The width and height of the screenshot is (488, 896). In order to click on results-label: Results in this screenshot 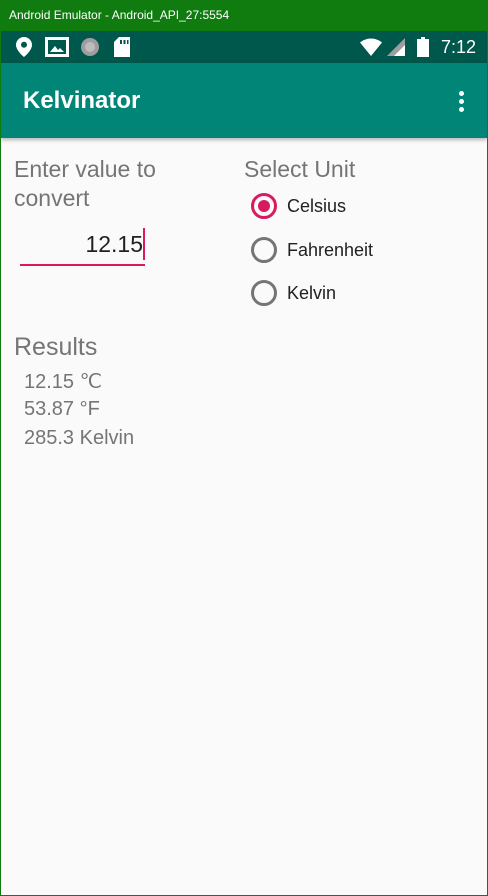, I will do `click(56, 347)`.